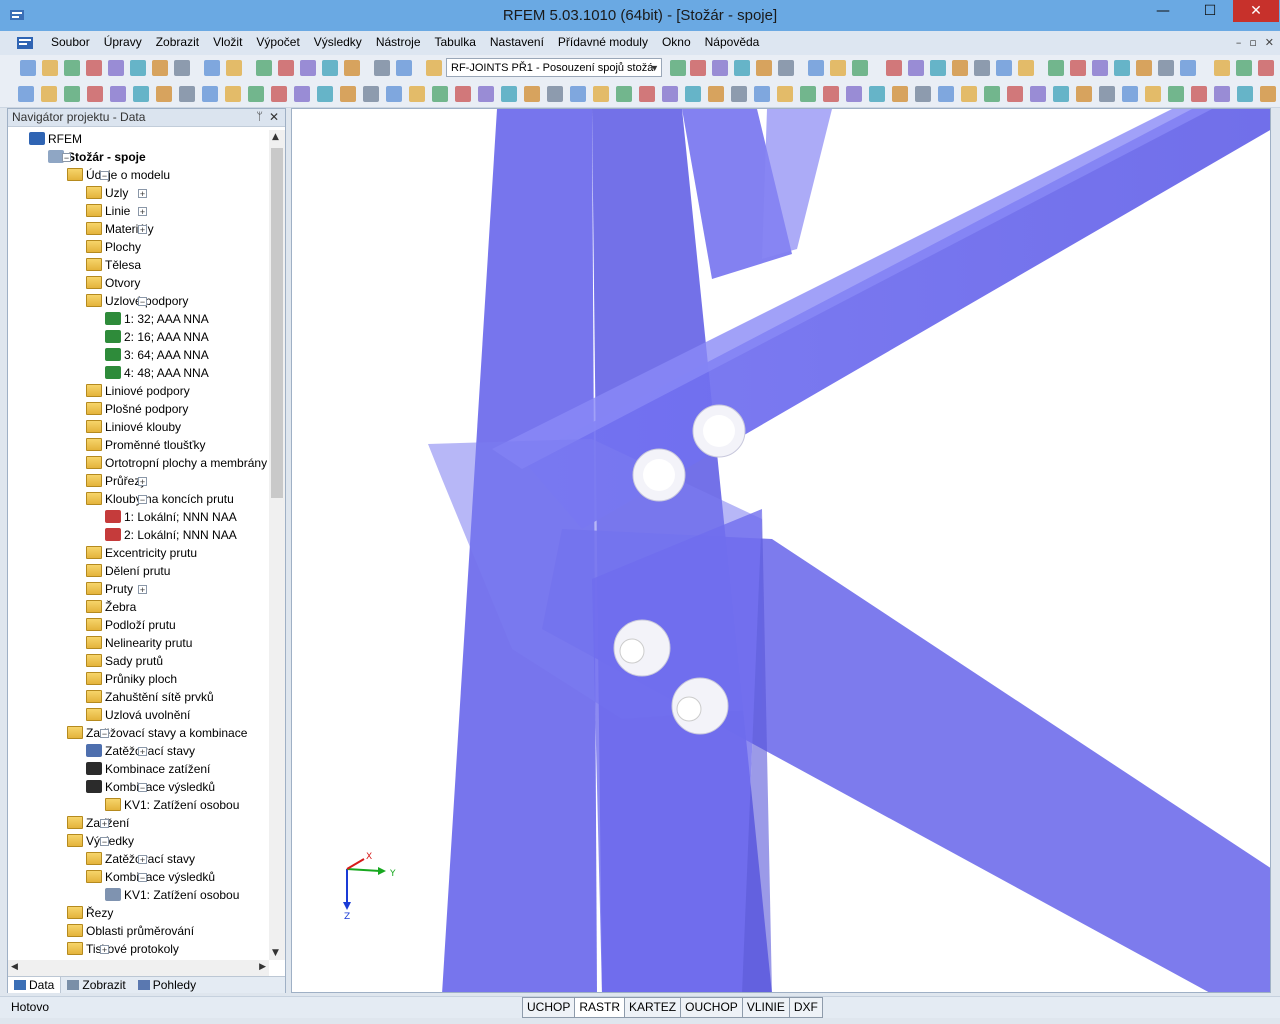 The height and width of the screenshot is (1024, 1280). What do you see at coordinates (603, 42) in the screenshot?
I see `menu-addons: Přídavné moduly` at bounding box center [603, 42].